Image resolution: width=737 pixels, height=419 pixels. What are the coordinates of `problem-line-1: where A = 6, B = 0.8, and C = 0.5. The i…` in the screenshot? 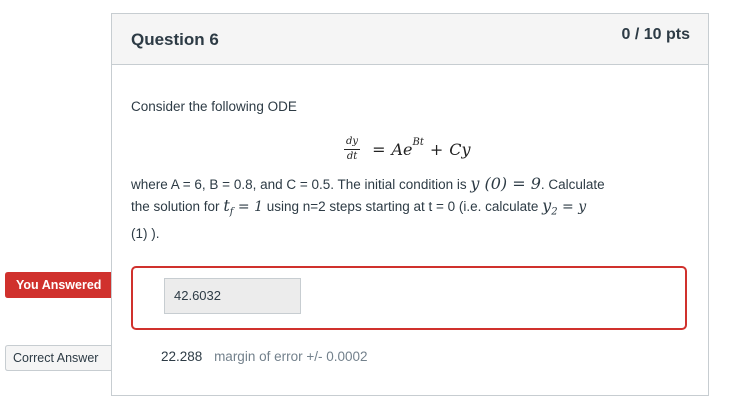 It's located at (411, 184).